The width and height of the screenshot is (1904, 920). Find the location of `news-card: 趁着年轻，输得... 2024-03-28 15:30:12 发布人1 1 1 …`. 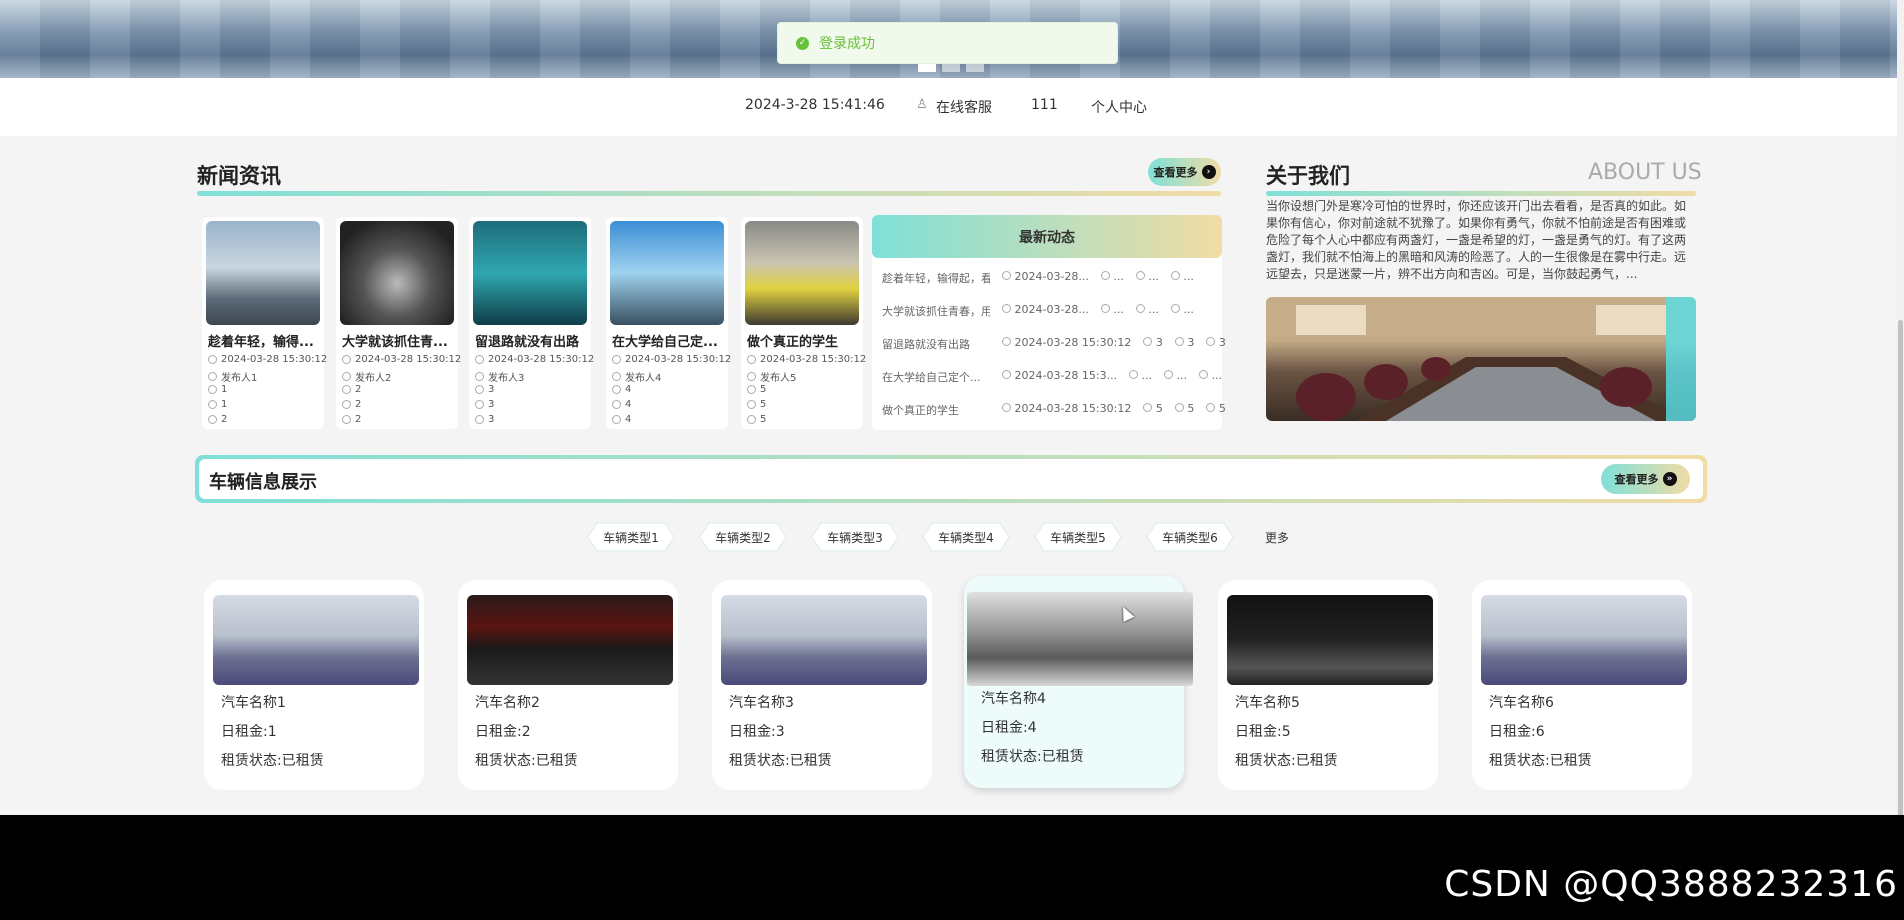

news-card: 趁着年轻，输得... 2024-03-28 15:30:12 发布人1 1 1 … is located at coordinates (264, 323).